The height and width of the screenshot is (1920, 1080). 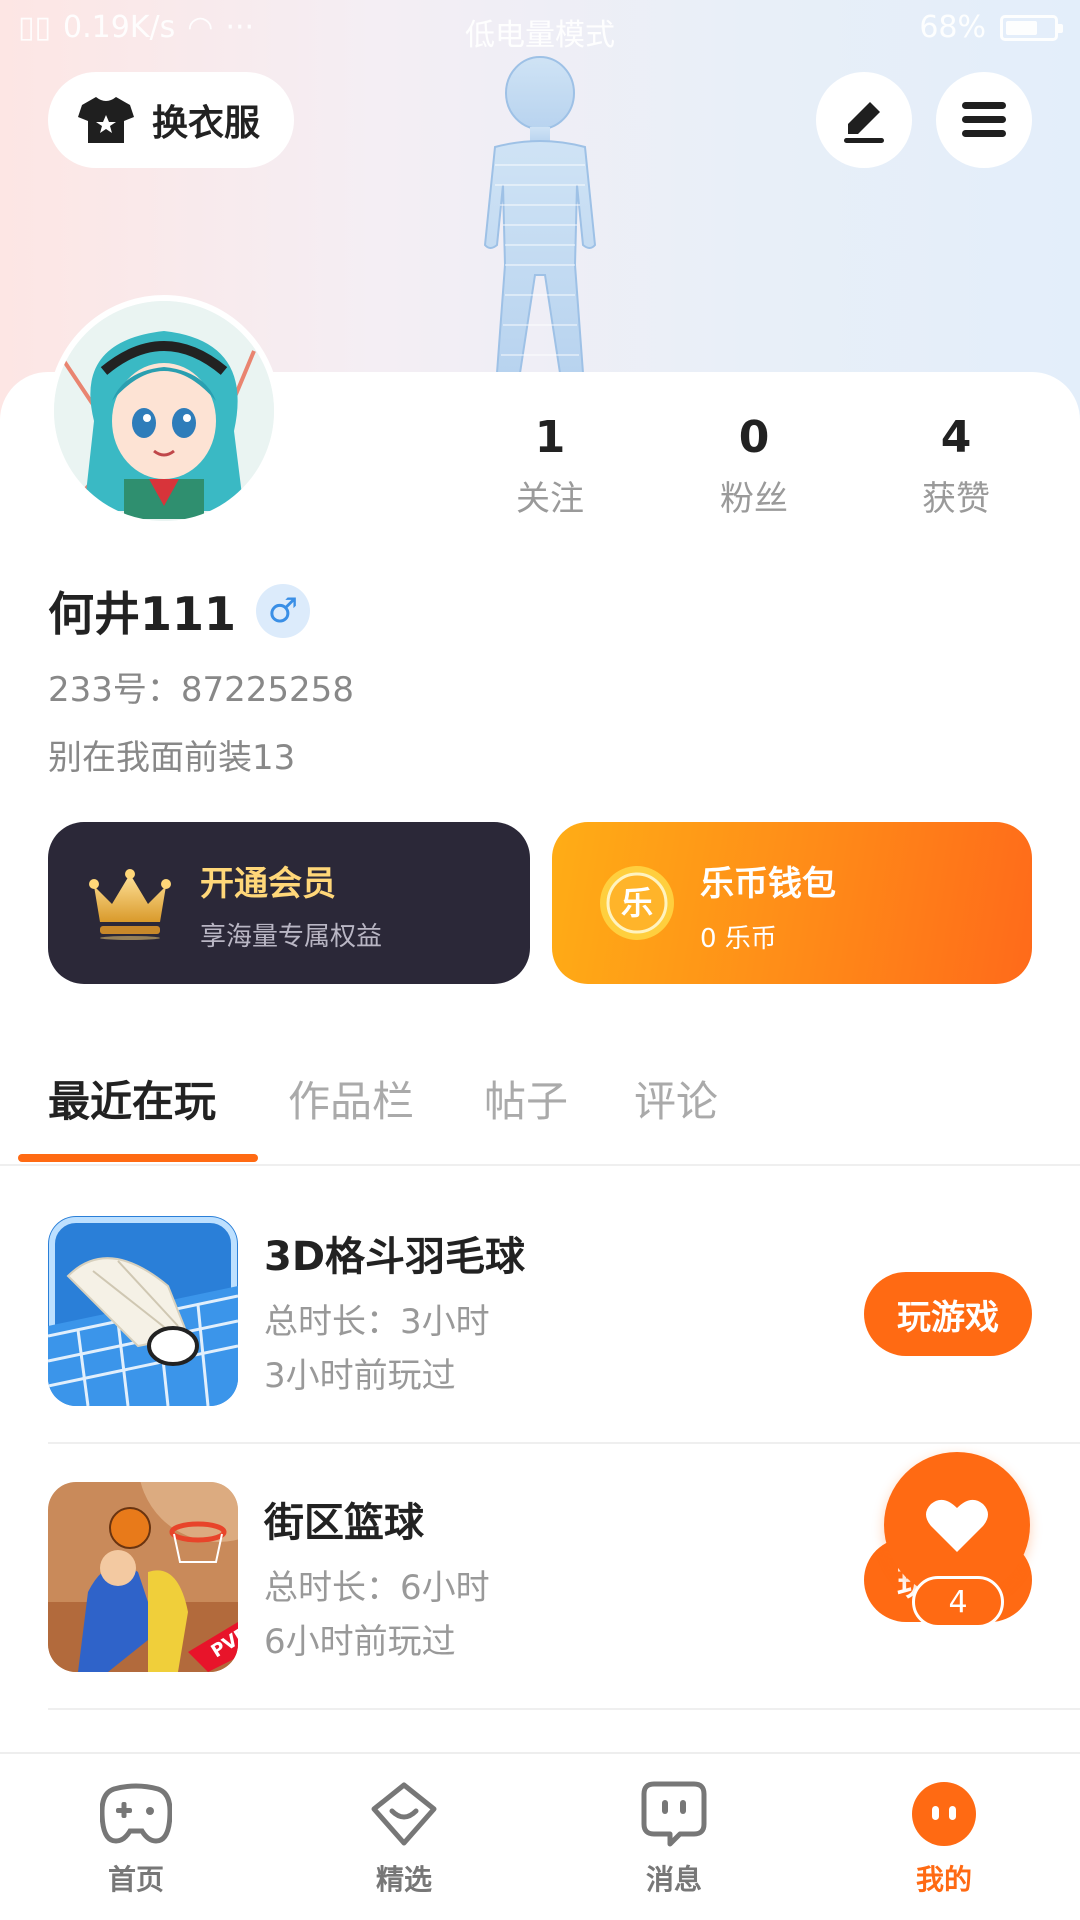 What do you see at coordinates (344, 1523) in the screenshot?
I see `game-title: 街区篮球` at bounding box center [344, 1523].